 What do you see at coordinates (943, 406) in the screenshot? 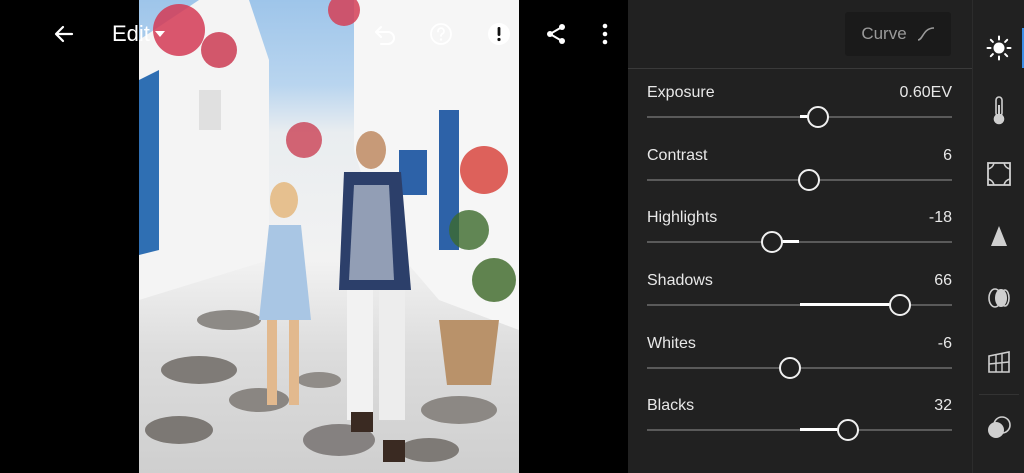
I see `blacks-value: 32` at bounding box center [943, 406].